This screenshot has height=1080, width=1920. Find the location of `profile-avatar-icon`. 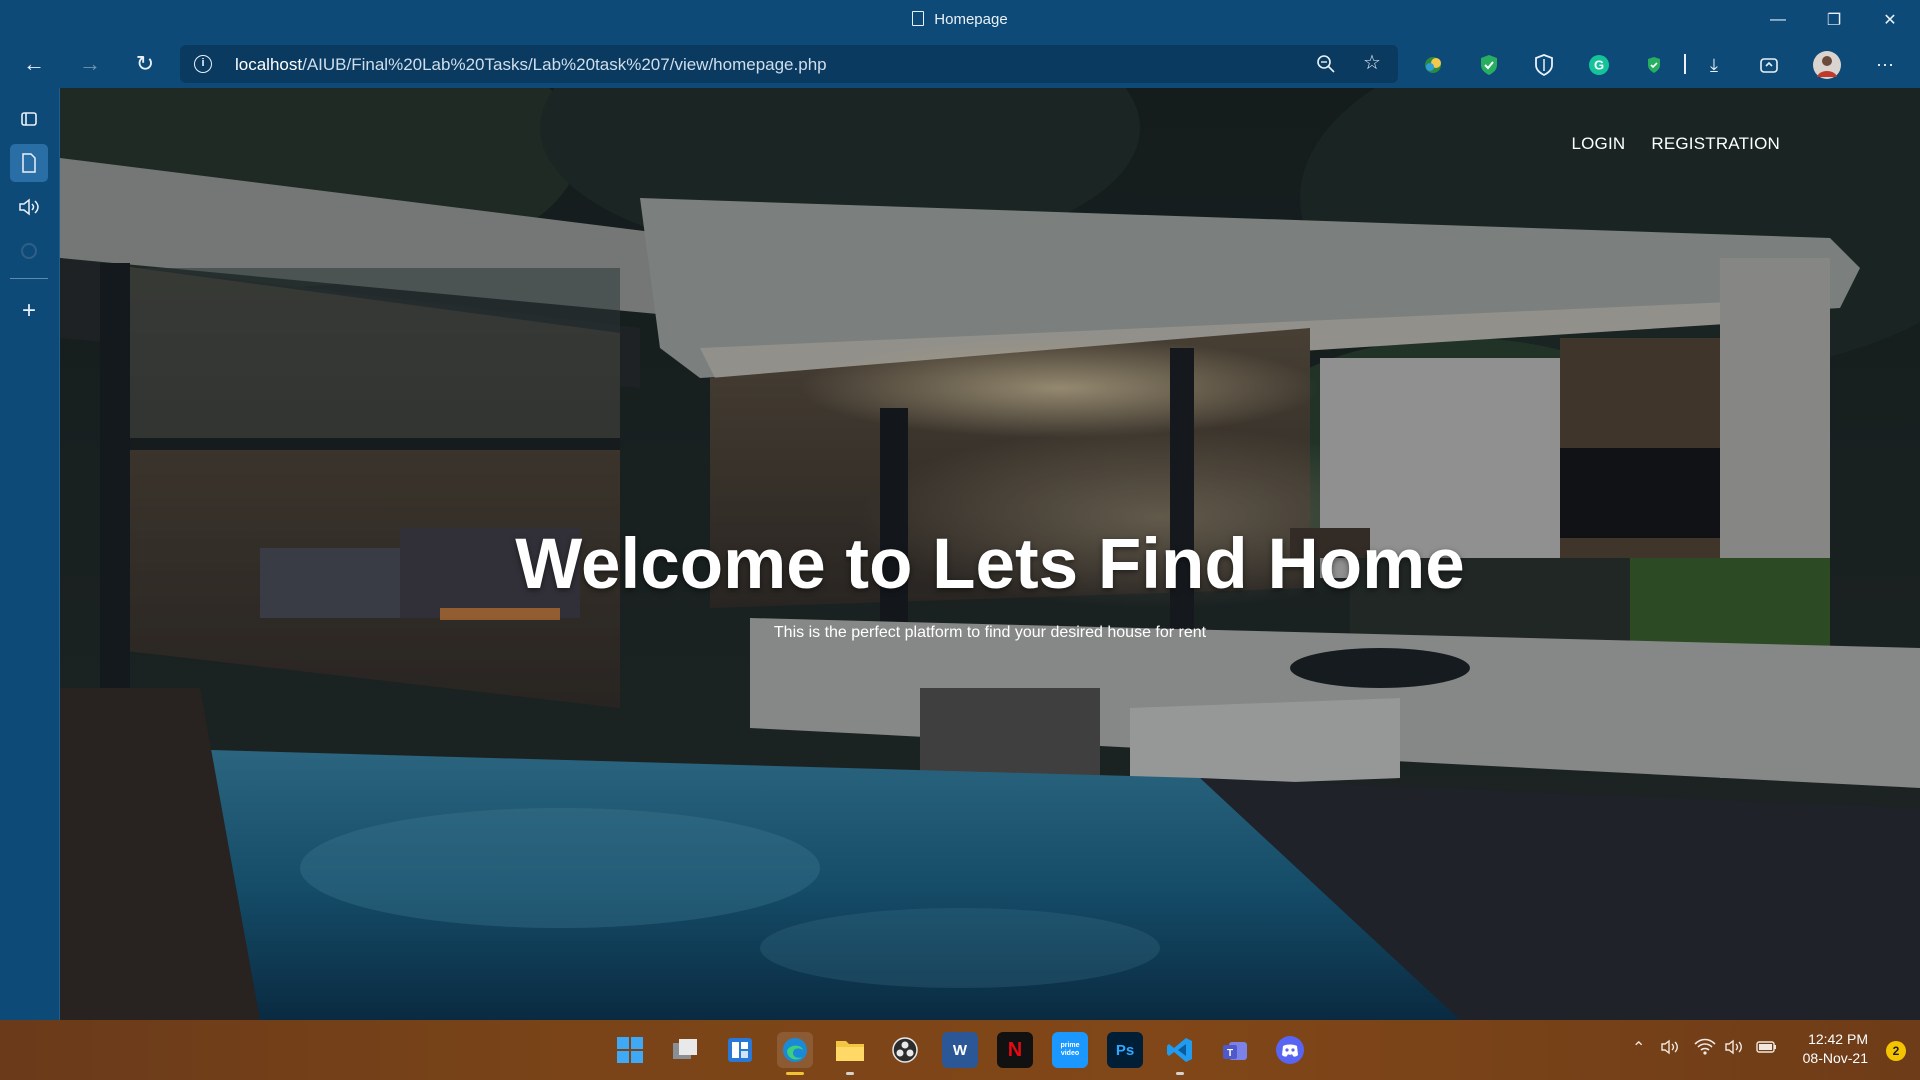

profile-avatar-icon is located at coordinates (1827, 65).